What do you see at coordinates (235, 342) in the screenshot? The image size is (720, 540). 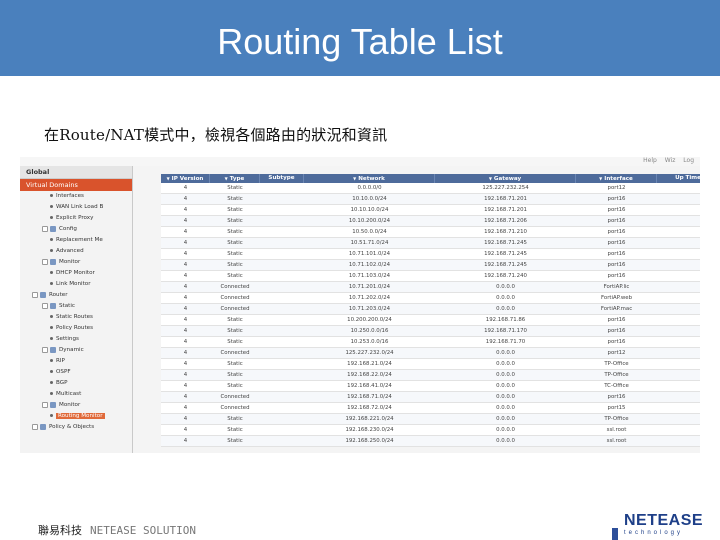 I see `cell-type: Static` at bounding box center [235, 342].